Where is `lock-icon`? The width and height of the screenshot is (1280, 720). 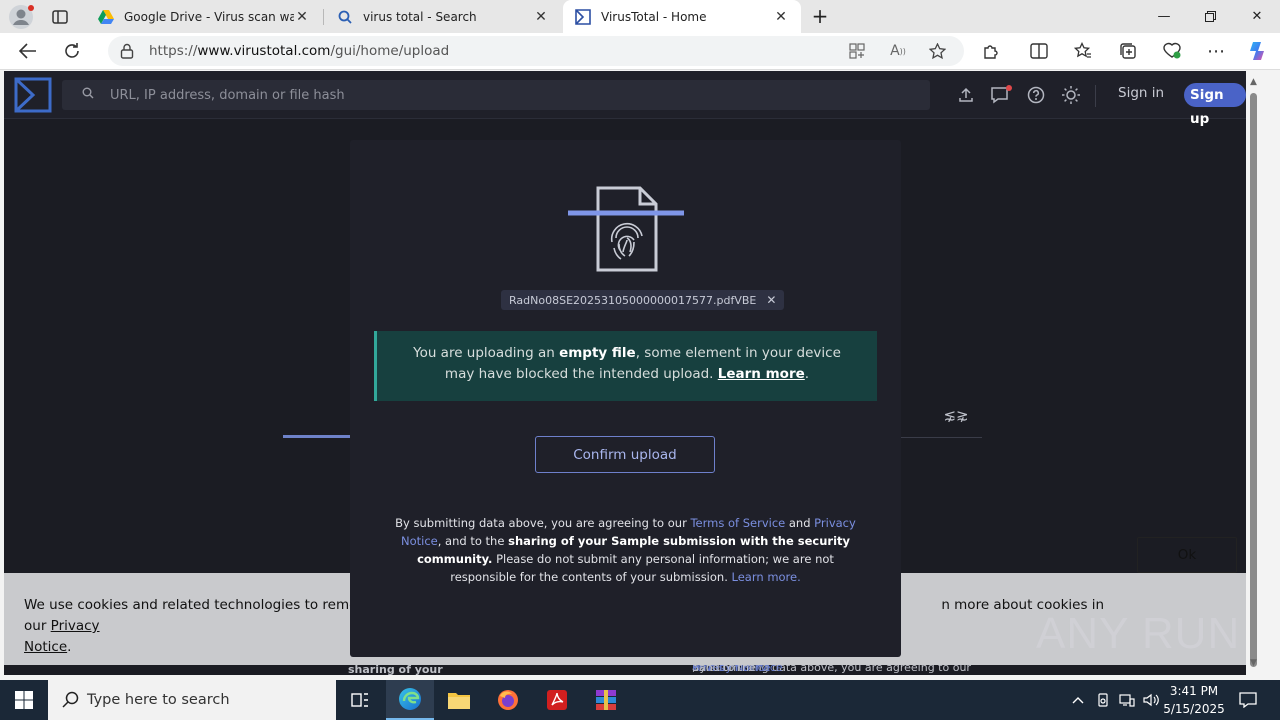
lock-icon is located at coordinates (127, 51).